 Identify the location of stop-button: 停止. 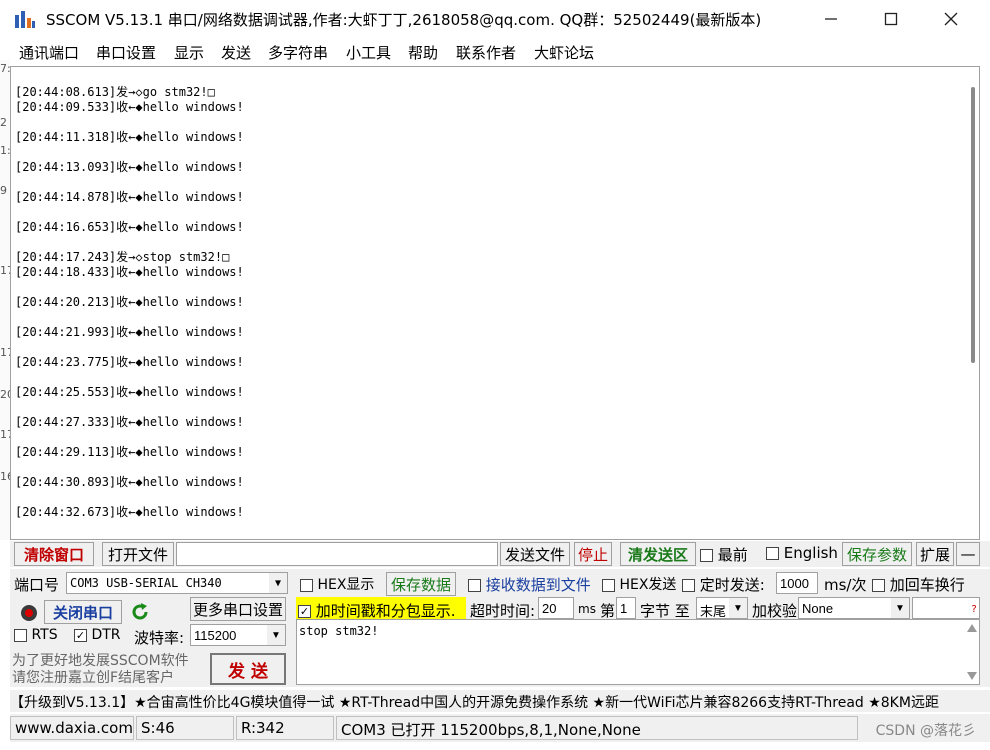
(593, 554).